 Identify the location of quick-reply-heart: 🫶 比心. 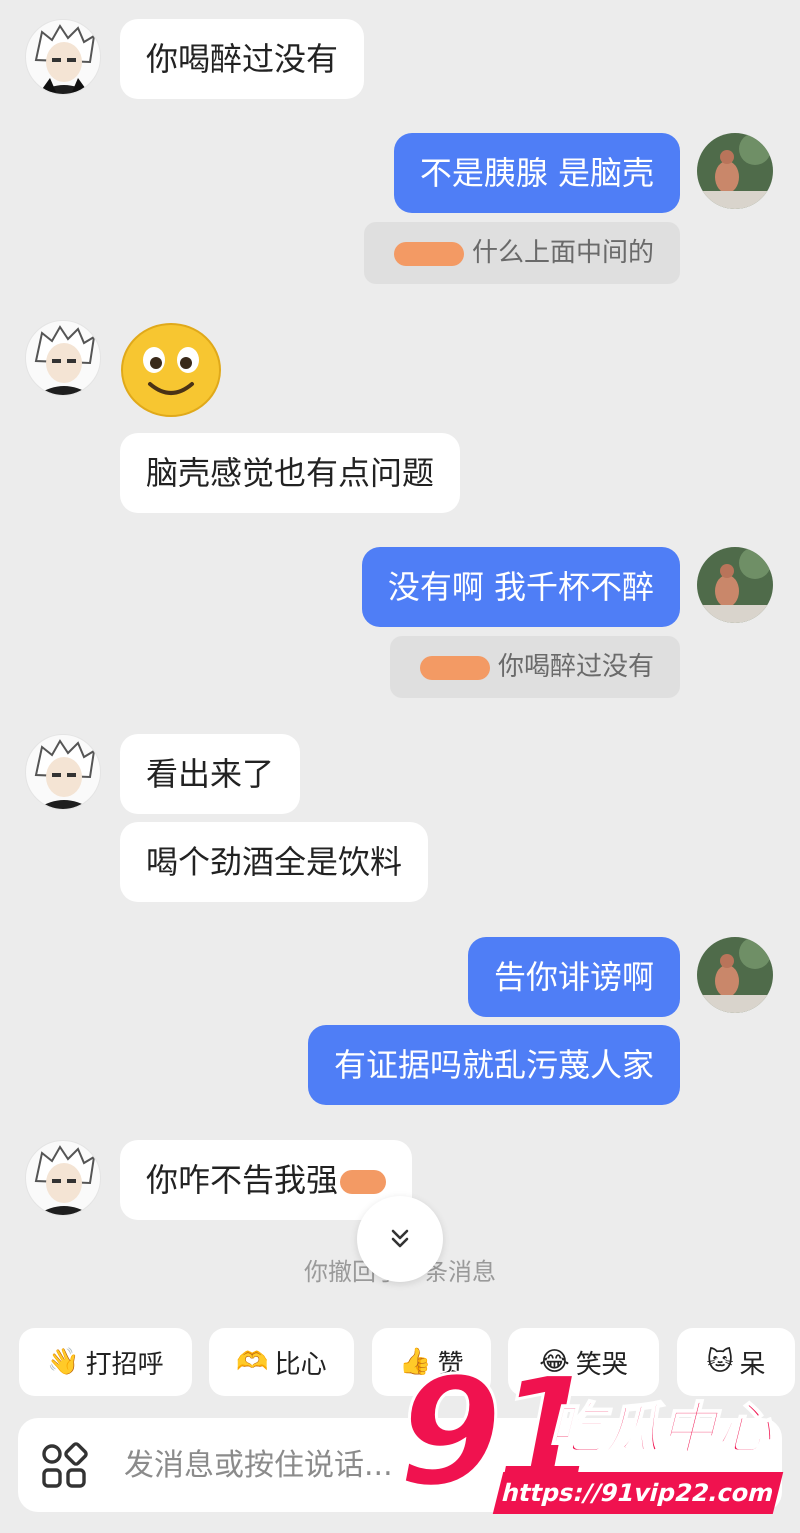
(281, 1362).